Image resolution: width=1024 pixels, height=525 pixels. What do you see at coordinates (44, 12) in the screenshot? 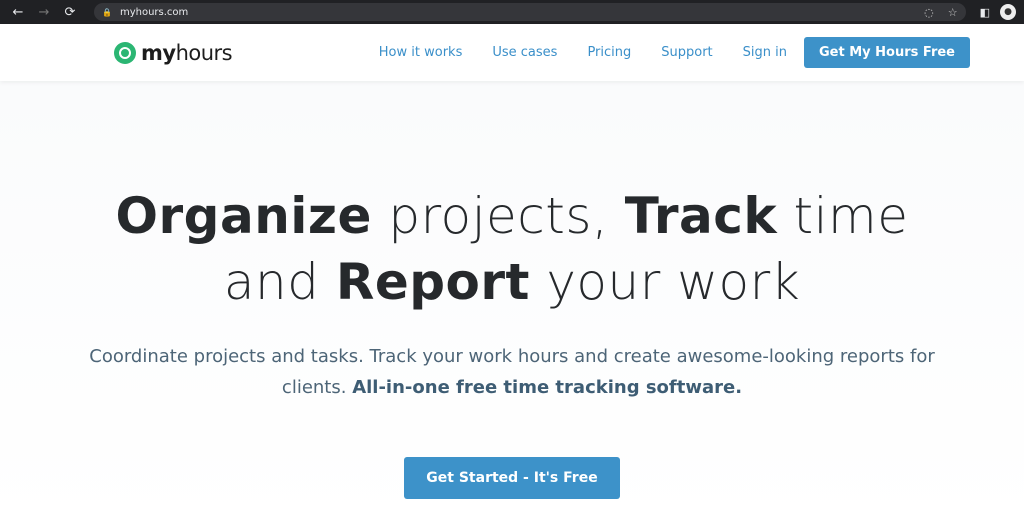
I see `forward-button: →` at bounding box center [44, 12].